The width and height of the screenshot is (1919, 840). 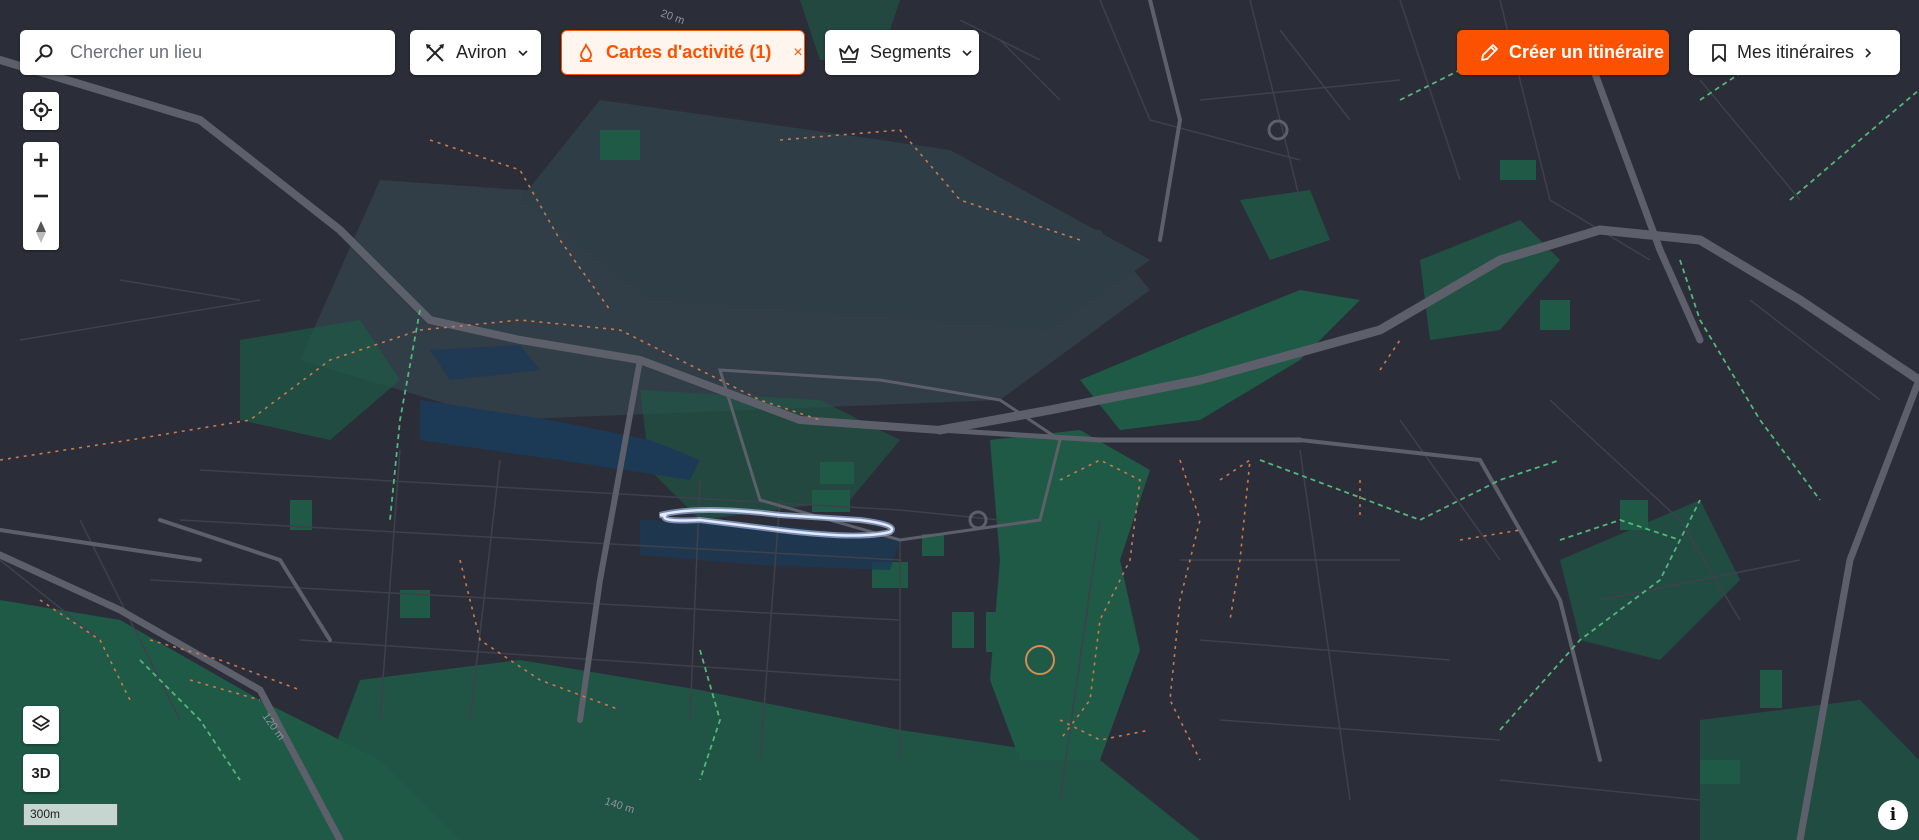 I want to click on layers-icon, so click(x=41, y=723).